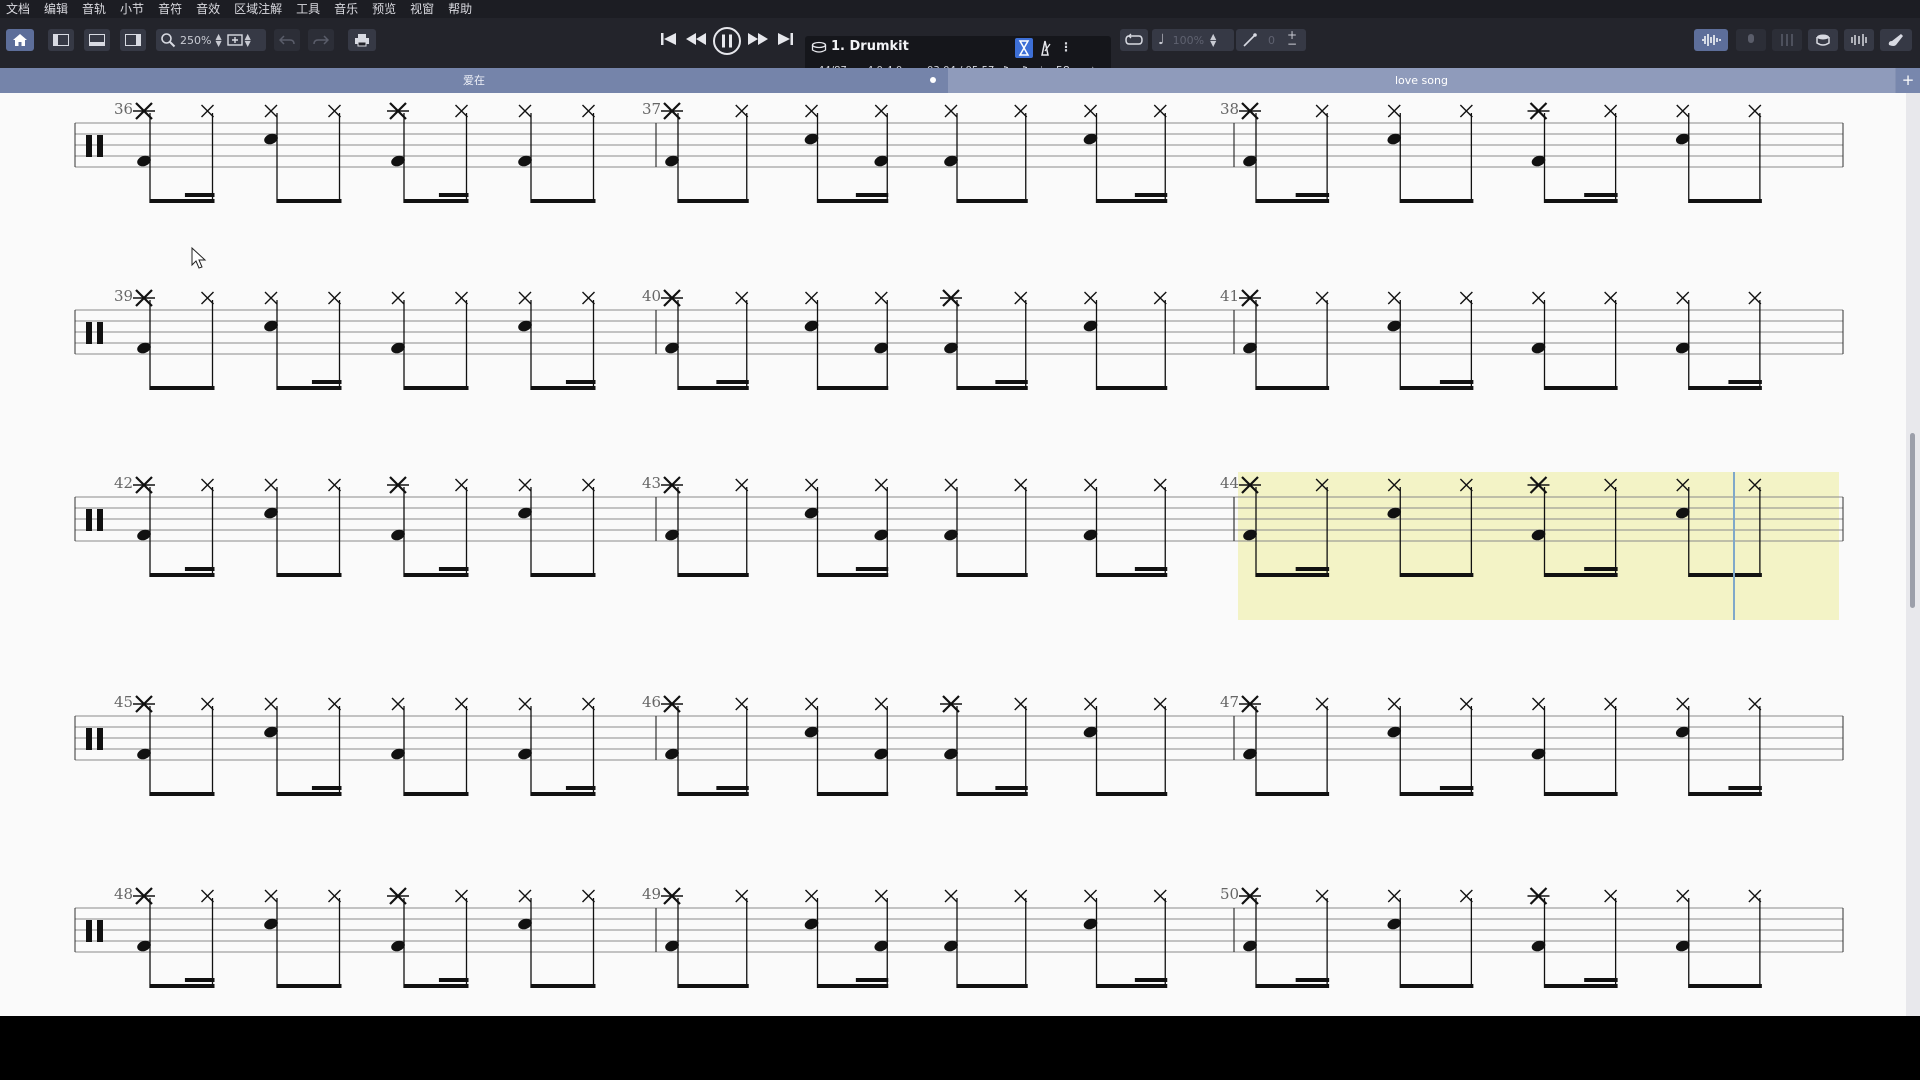  What do you see at coordinates (1751, 40) in the screenshot?
I see `mic-button` at bounding box center [1751, 40].